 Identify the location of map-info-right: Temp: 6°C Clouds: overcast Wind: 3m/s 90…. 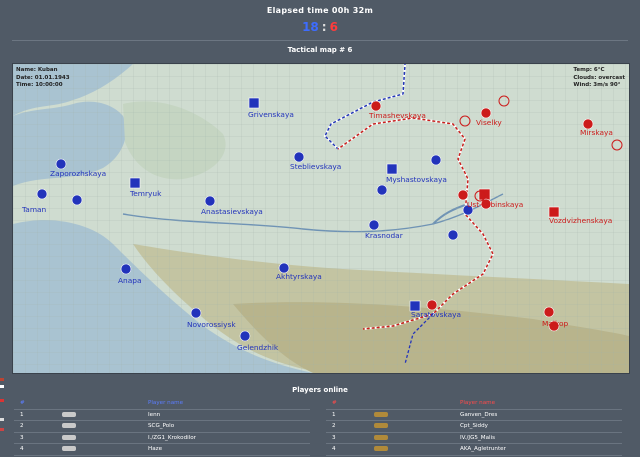
(599, 78).